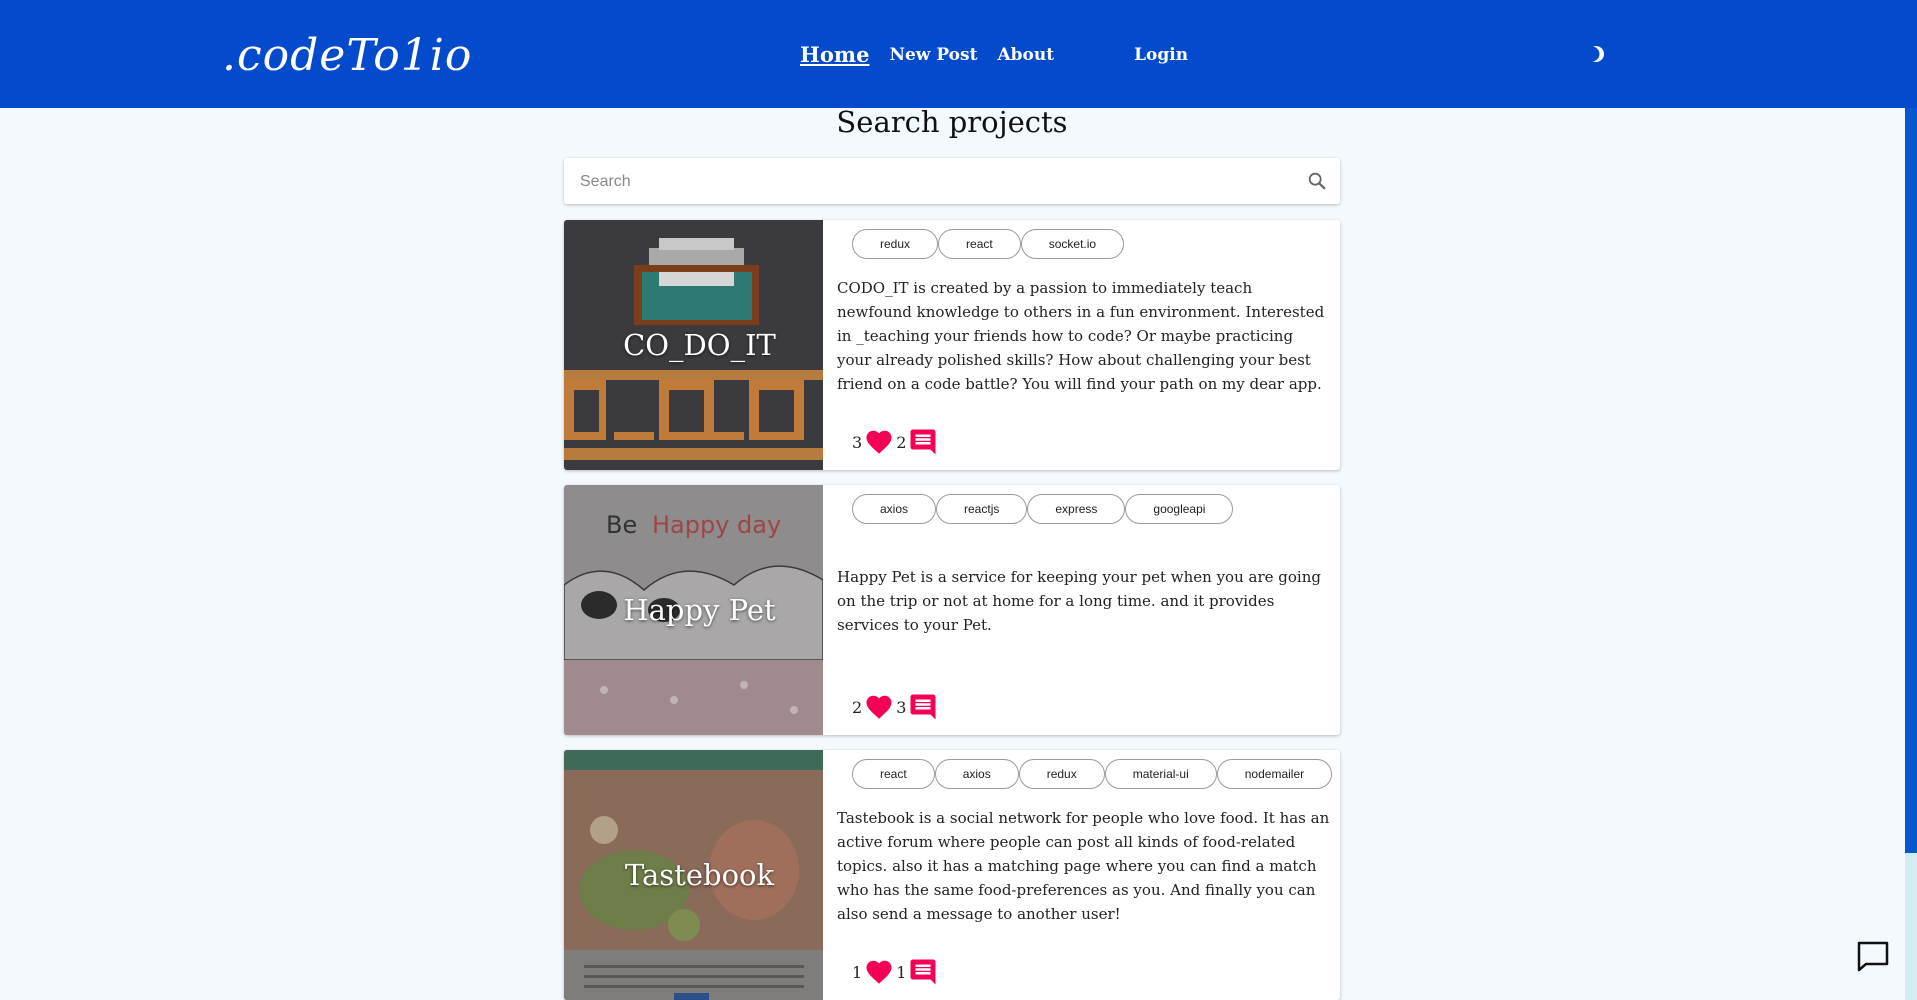 This screenshot has width=1917, height=1000. I want to click on tag-list: redux react socket.io, so click(988, 244).